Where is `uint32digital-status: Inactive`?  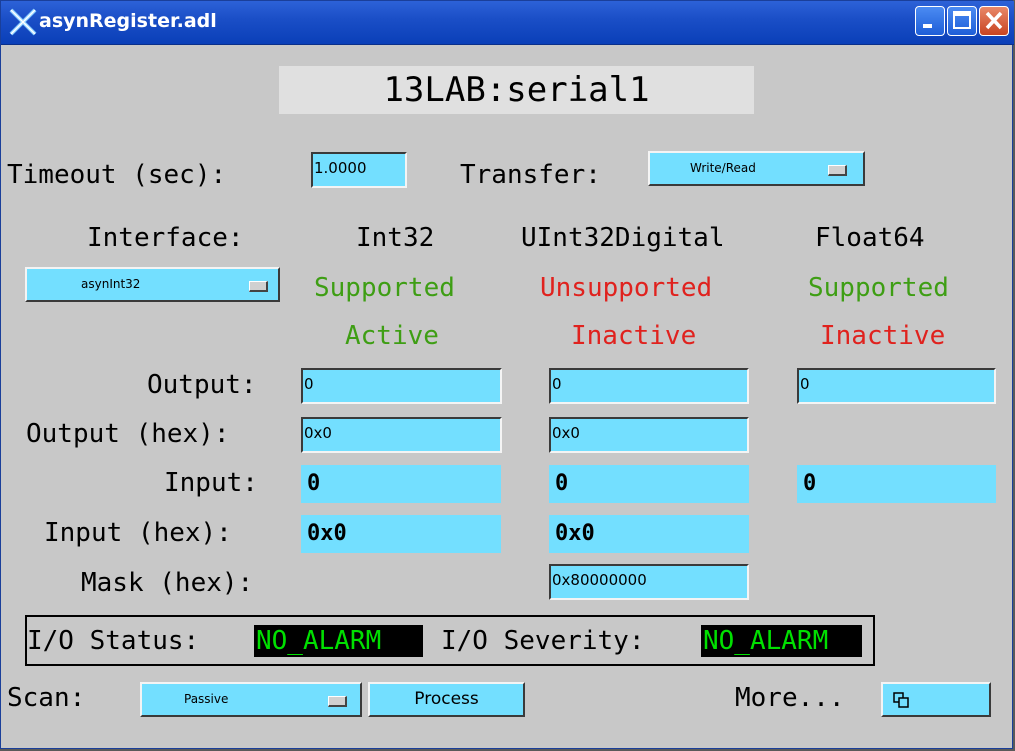 uint32digital-status: Inactive is located at coordinates (634, 336).